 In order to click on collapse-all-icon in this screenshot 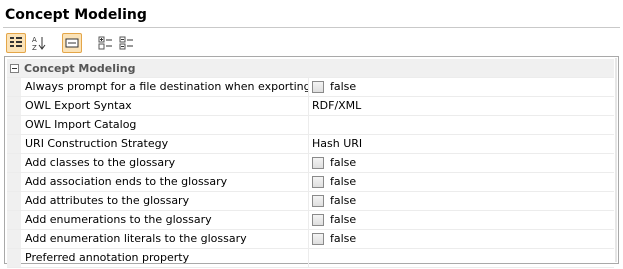, I will do `click(126, 43)`.